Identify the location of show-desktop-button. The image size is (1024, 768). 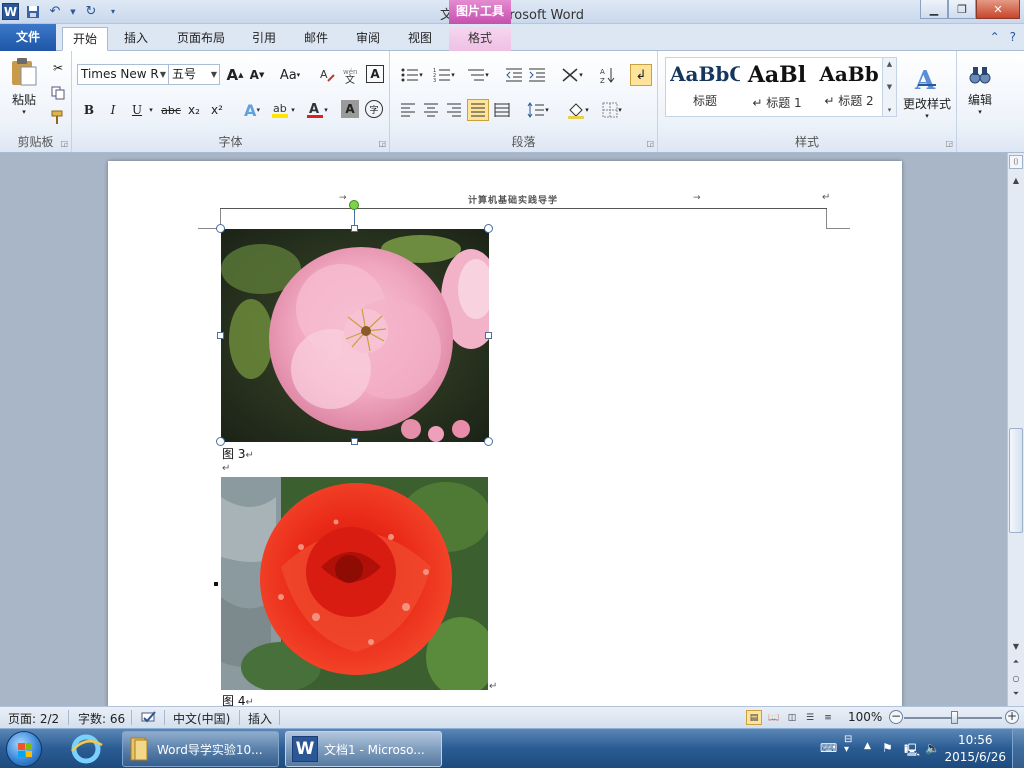
(1018, 748).